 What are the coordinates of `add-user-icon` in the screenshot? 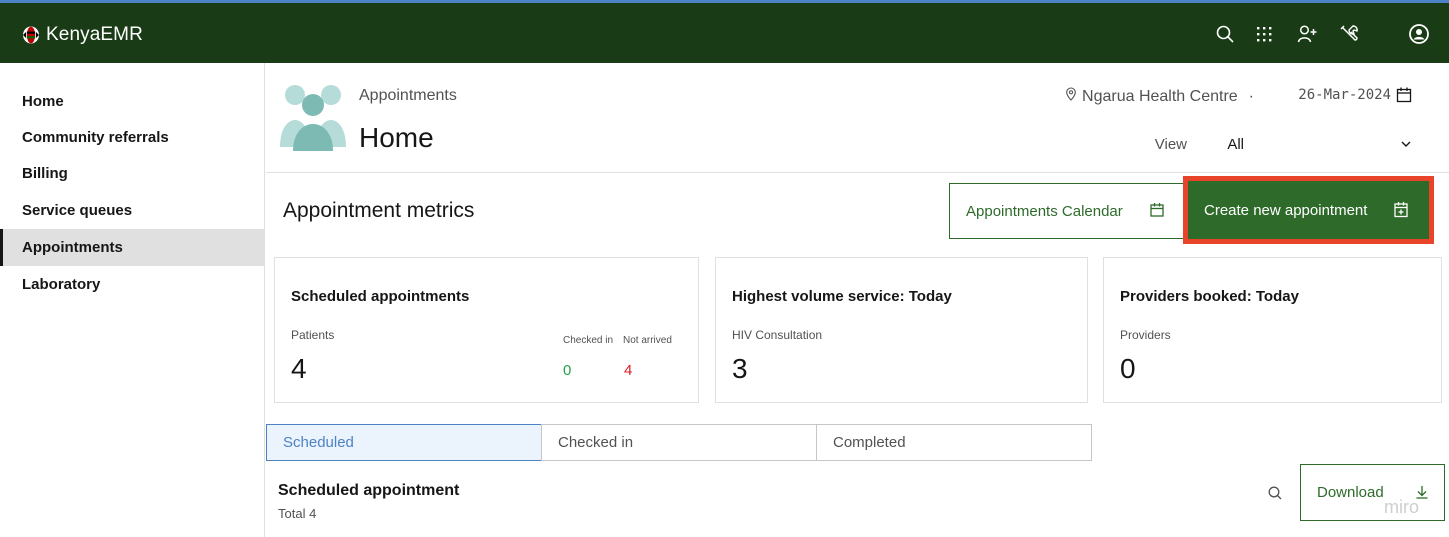 It's located at (1307, 34).